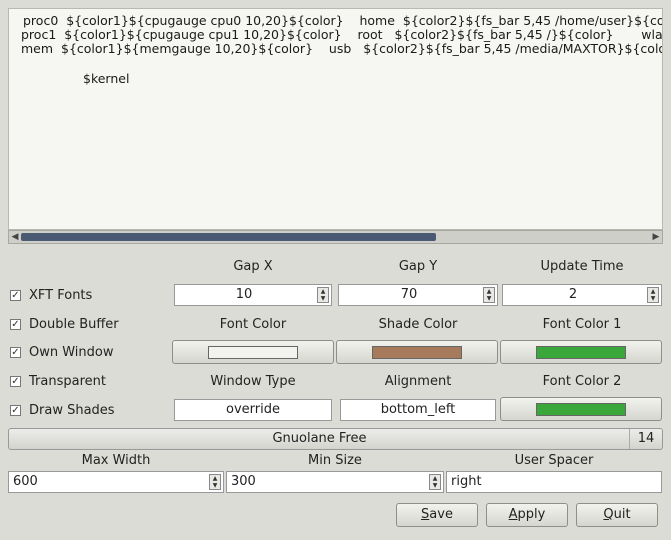 This screenshot has height=540, width=671. What do you see at coordinates (71, 352) in the screenshot?
I see `own-window-label: Own Window` at bounding box center [71, 352].